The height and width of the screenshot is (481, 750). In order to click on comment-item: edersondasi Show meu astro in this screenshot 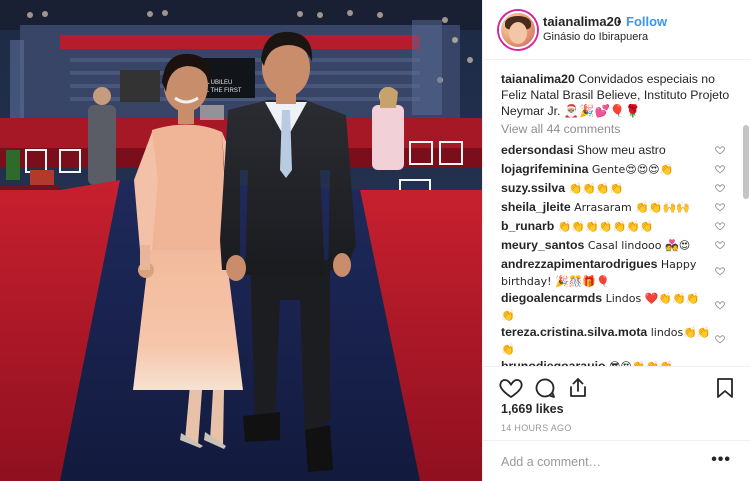, I will do `click(607, 150)`.